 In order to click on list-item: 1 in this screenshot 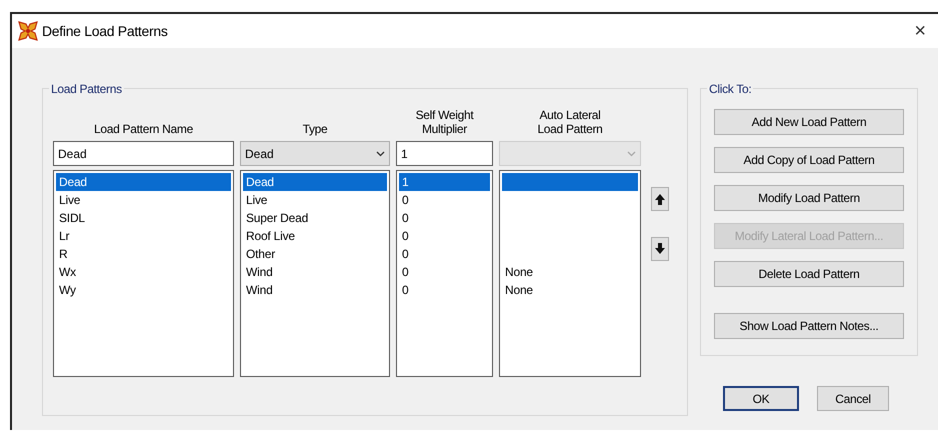, I will do `click(444, 182)`.